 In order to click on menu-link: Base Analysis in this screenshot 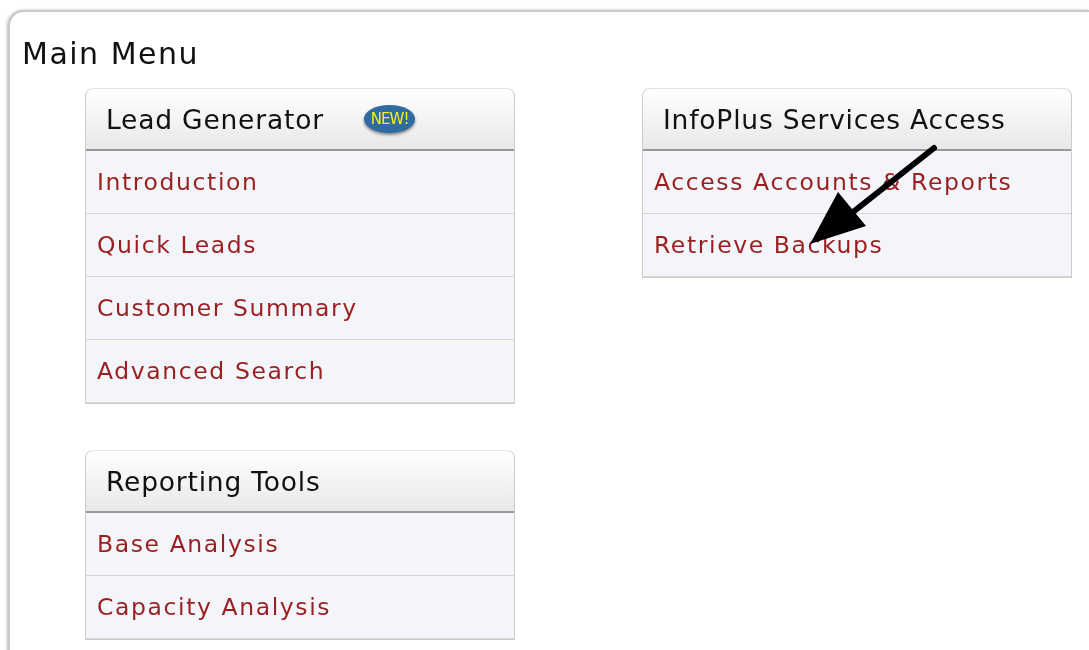, I will do `click(300, 544)`.